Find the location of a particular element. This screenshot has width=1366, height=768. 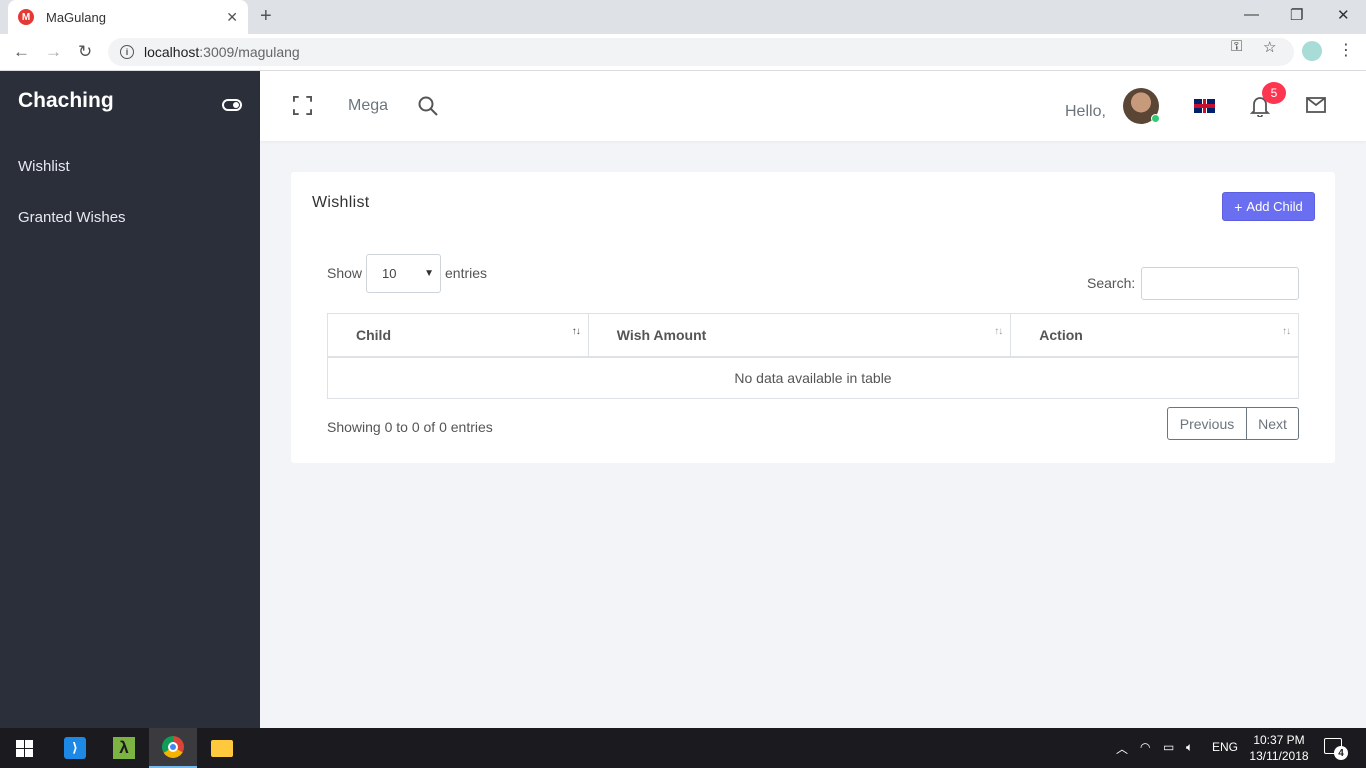

table-search-input is located at coordinates (1220, 283).